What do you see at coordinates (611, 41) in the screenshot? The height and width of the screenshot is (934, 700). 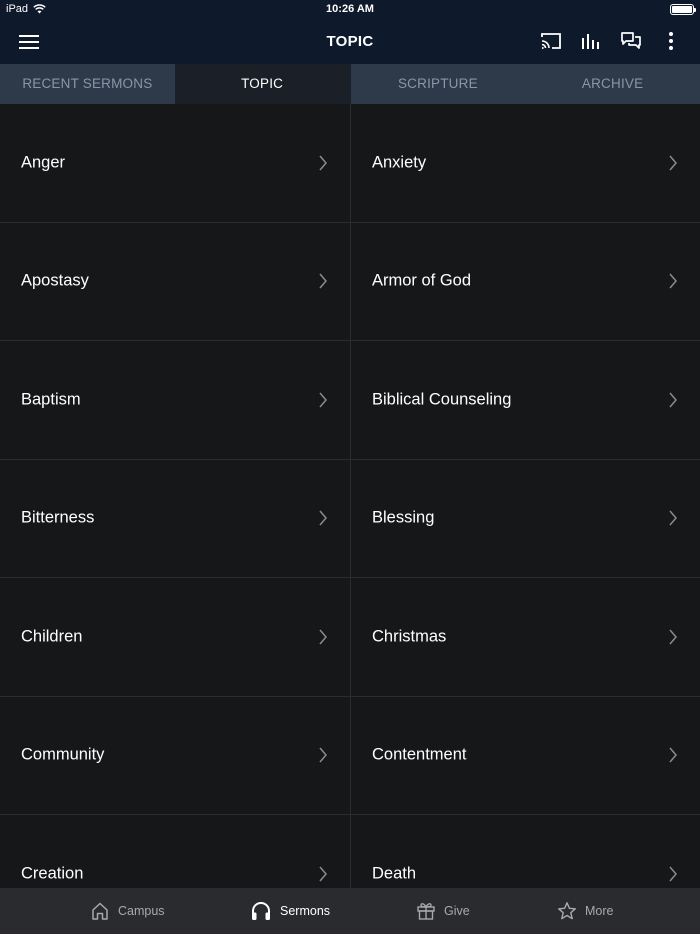 I see `nav-actions` at bounding box center [611, 41].